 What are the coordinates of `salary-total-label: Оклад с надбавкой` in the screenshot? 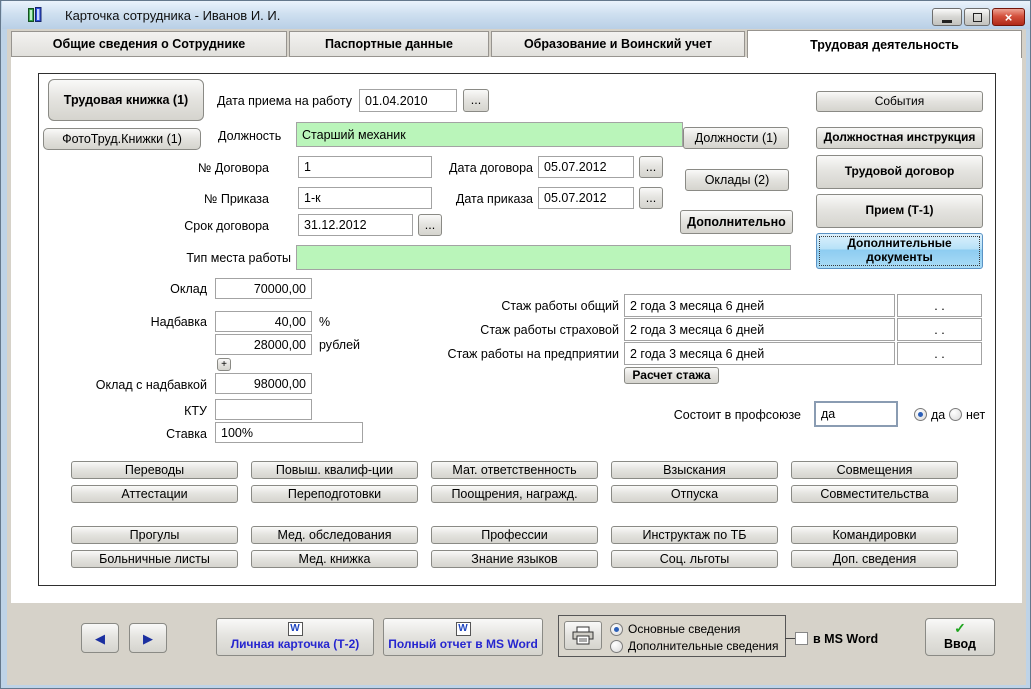 It's located at (151, 385).